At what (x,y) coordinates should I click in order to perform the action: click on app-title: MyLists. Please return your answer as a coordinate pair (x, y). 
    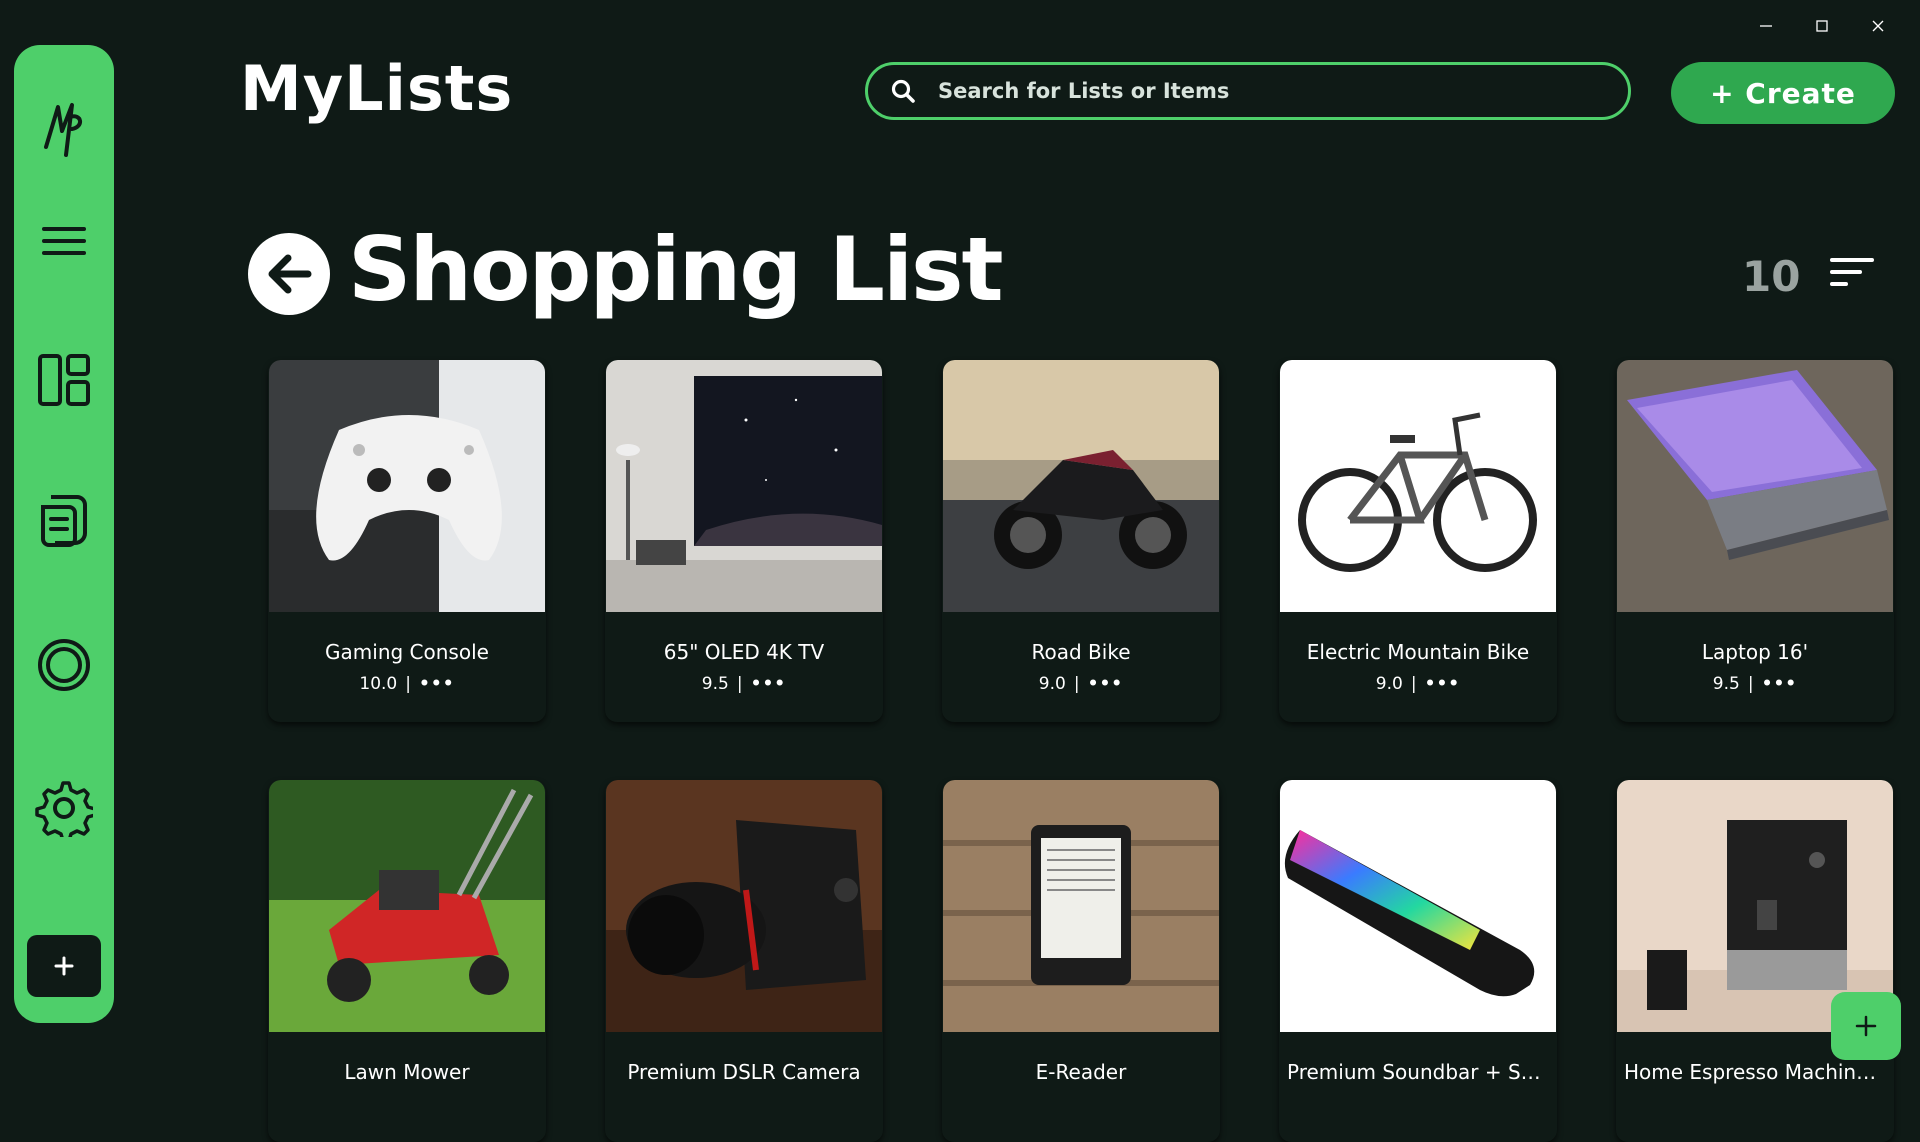
    Looking at the image, I should click on (377, 88).